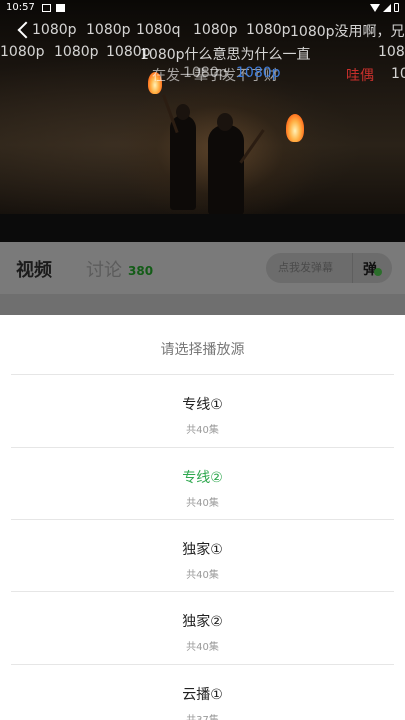 This screenshot has width=405, height=720. What do you see at coordinates (34, 269) in the screenshot?
I see `tab-video: 视频` at bounding box center [34, 269].